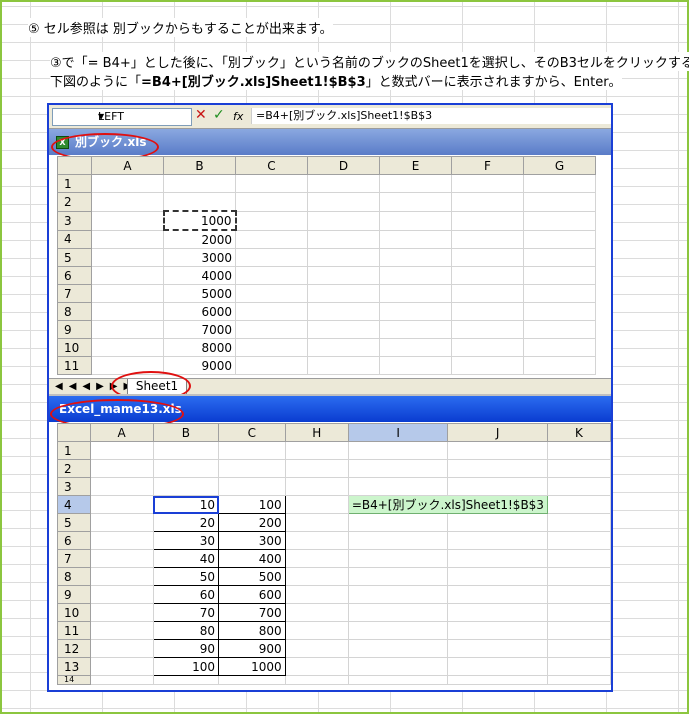 This screenshot has width=689, height=714. Describe the element at coordinates (199, 329) in the screenshot. I see `cell: 7000` at that location.